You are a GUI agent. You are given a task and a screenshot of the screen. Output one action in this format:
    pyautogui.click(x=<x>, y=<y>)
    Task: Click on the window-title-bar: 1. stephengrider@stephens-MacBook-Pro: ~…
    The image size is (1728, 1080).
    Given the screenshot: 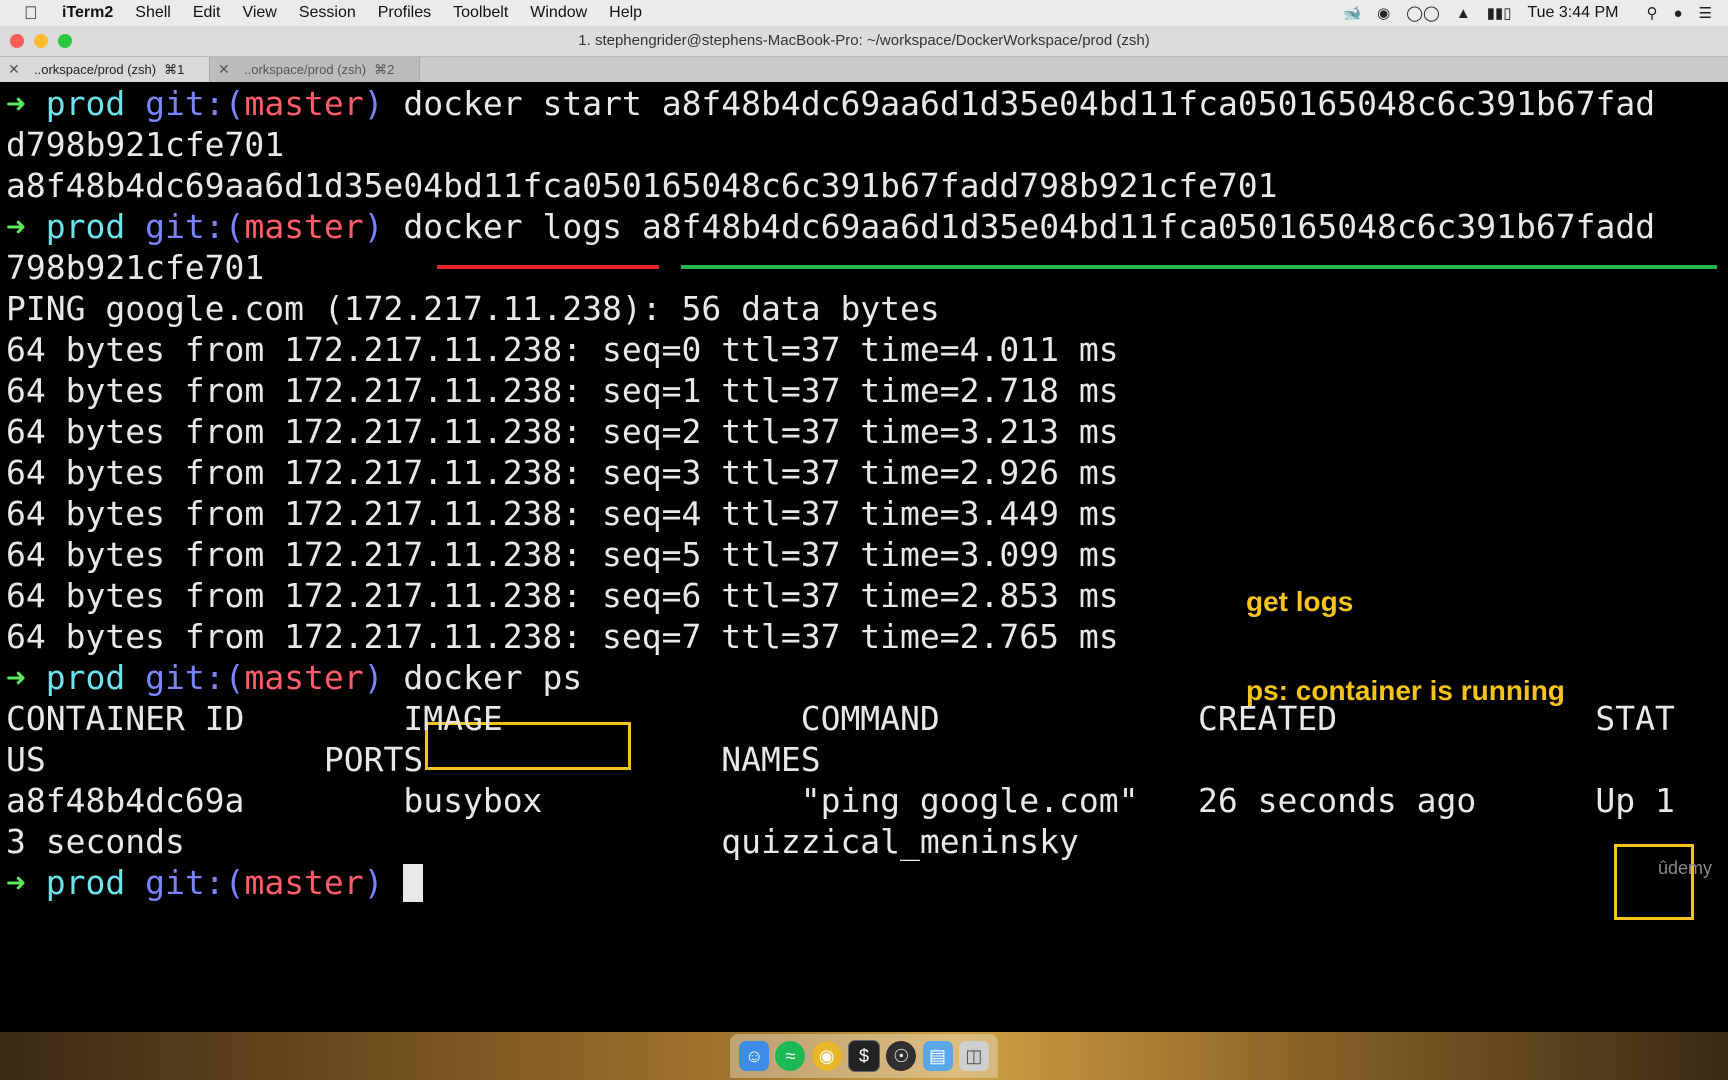 What is the action you would take?
    pyautogui.click(x=864, y=41)
    